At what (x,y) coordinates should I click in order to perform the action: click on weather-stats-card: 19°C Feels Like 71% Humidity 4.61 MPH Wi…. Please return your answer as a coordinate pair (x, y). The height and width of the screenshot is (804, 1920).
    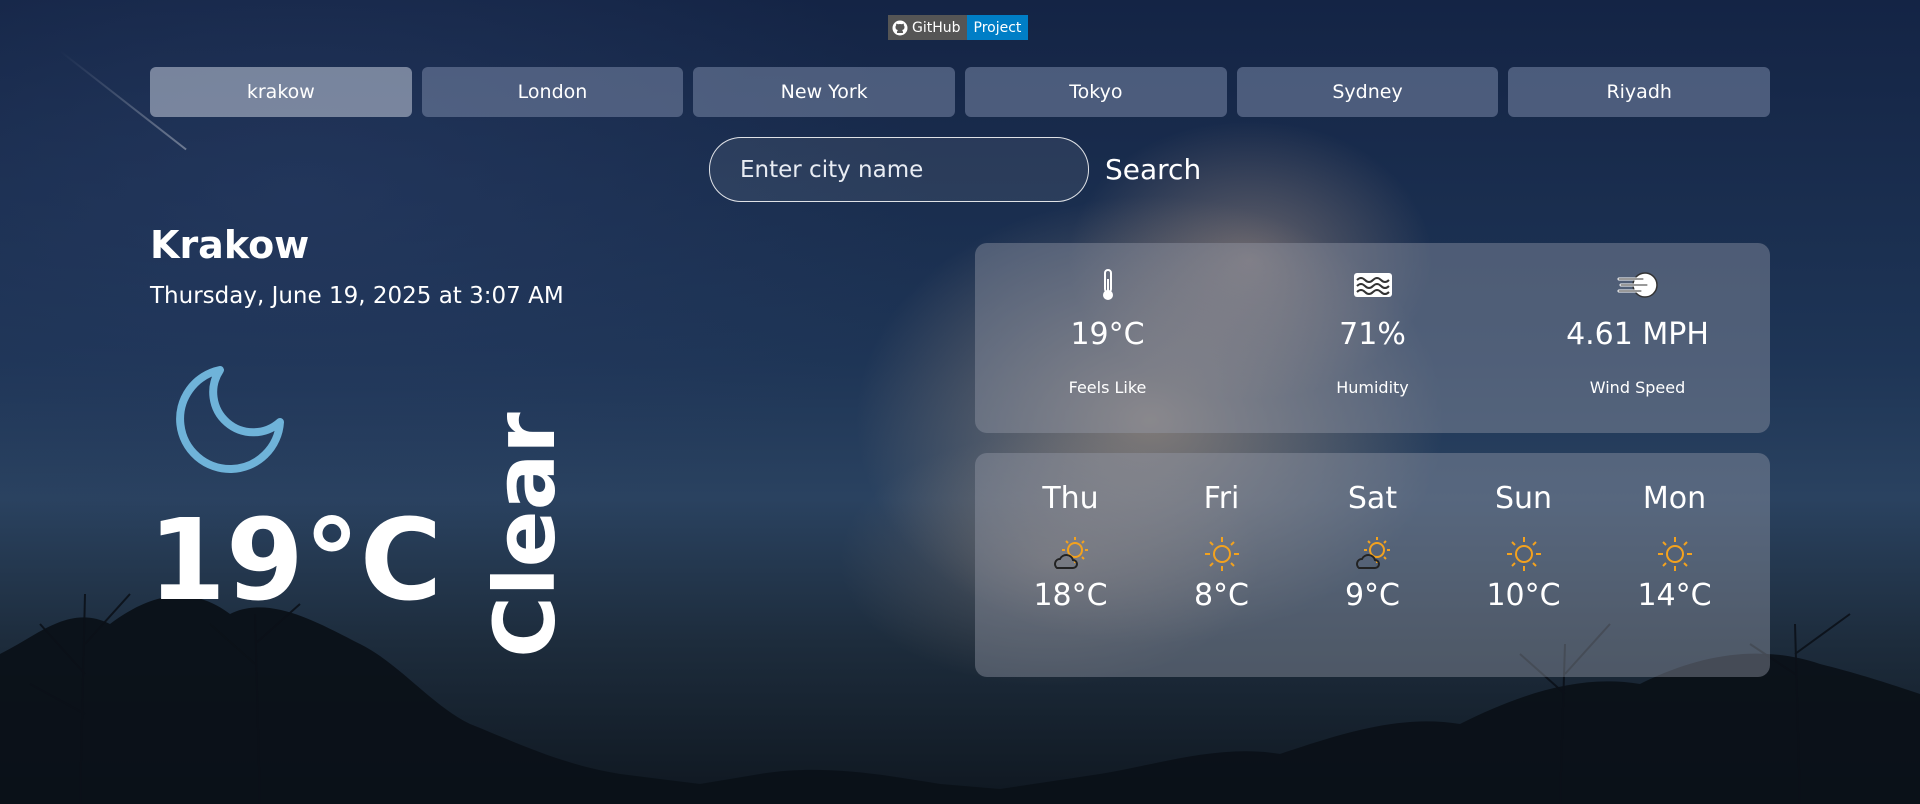
    Looking at the image, I should click on (1372, 338).